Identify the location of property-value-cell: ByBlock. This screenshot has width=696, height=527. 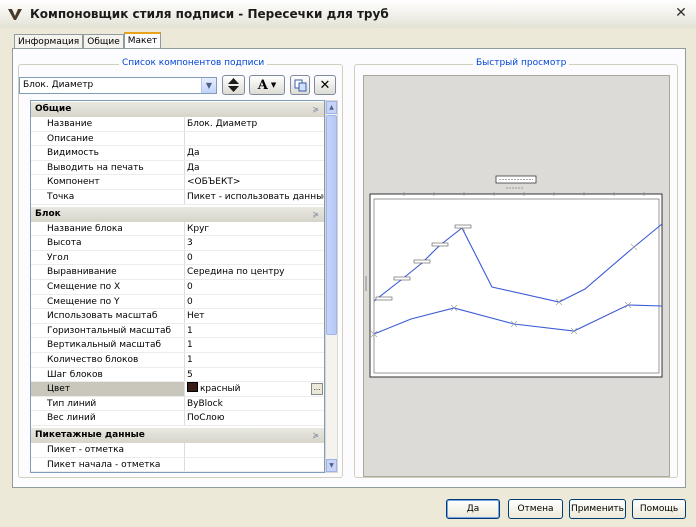
(254, 404).